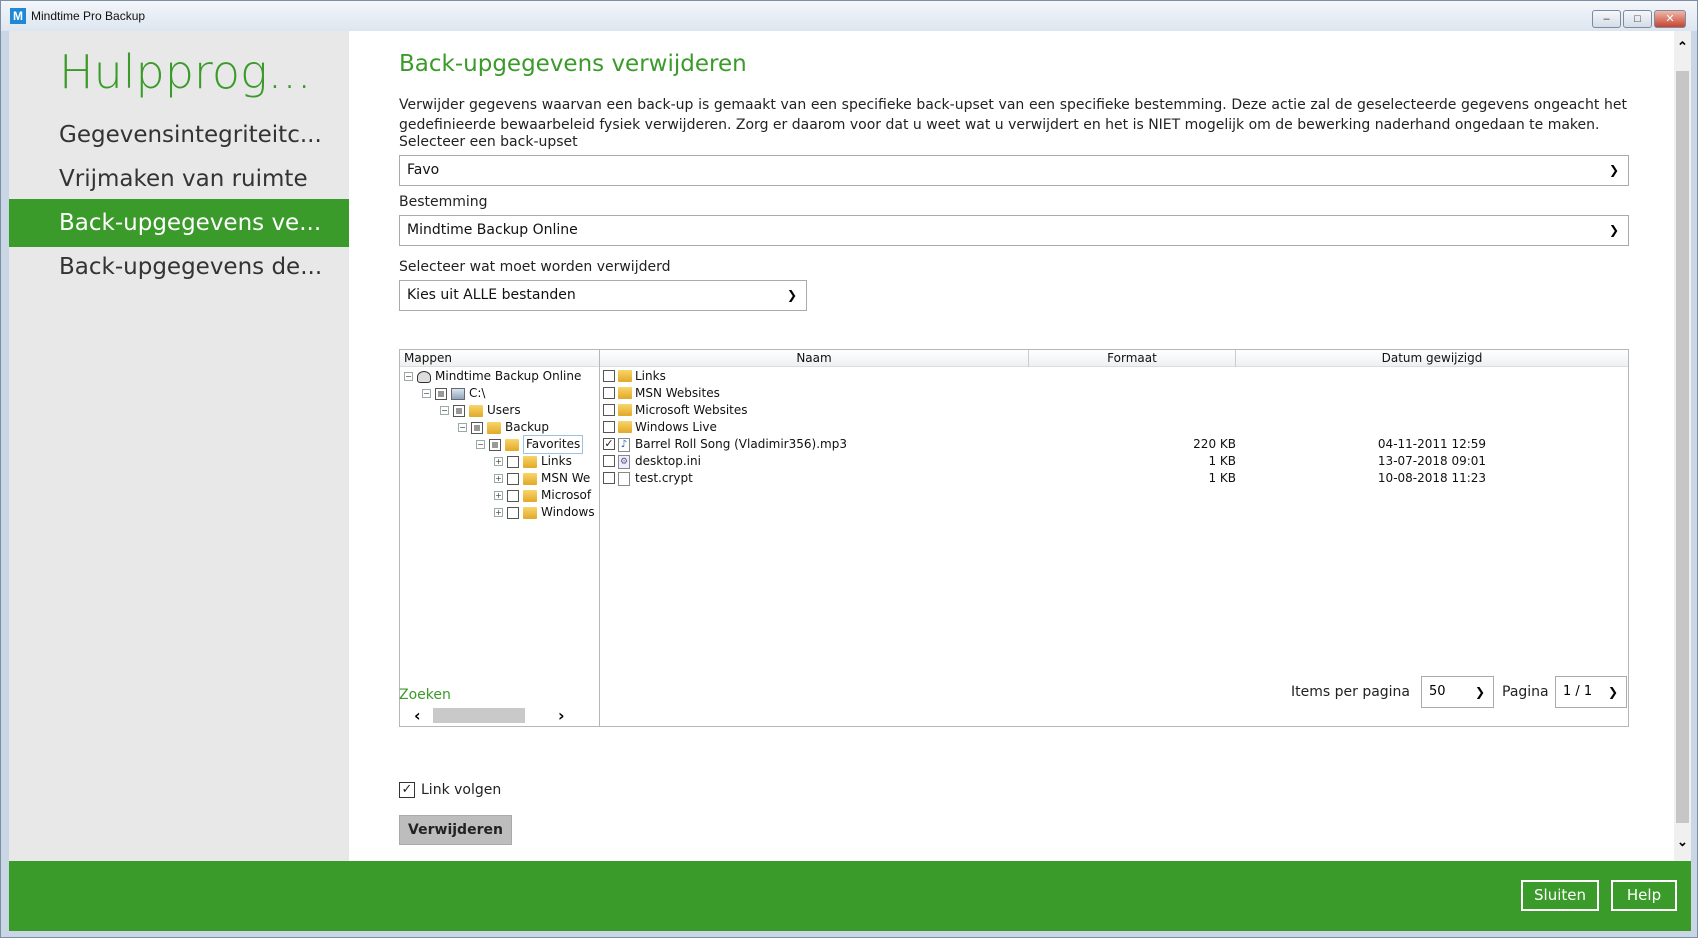 The width and height of the screenshot is (1698, 938). I want to click on tree-node-drive: − C:\, so click(453, 393).